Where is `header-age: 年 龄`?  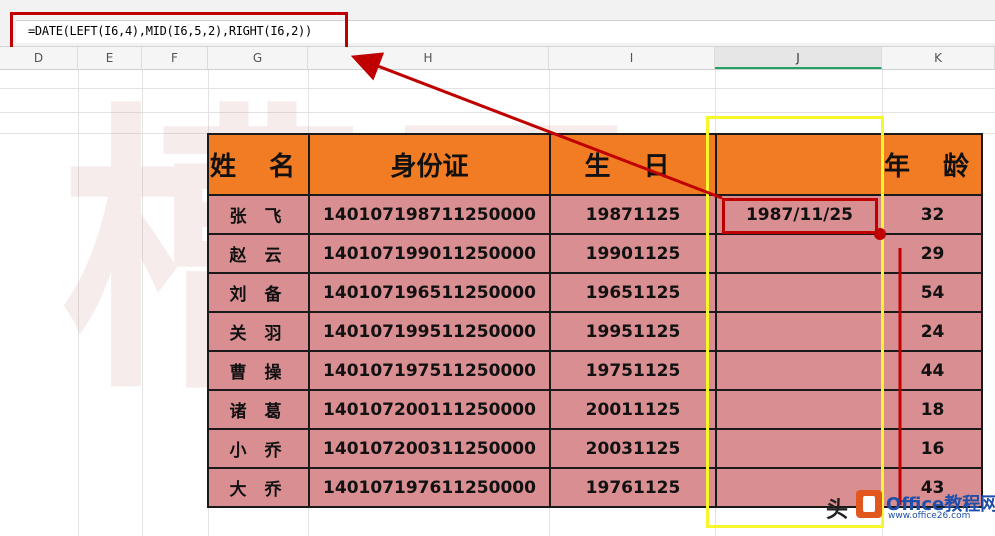
header-age: 年 龄 is located at coordinates (932, 164).